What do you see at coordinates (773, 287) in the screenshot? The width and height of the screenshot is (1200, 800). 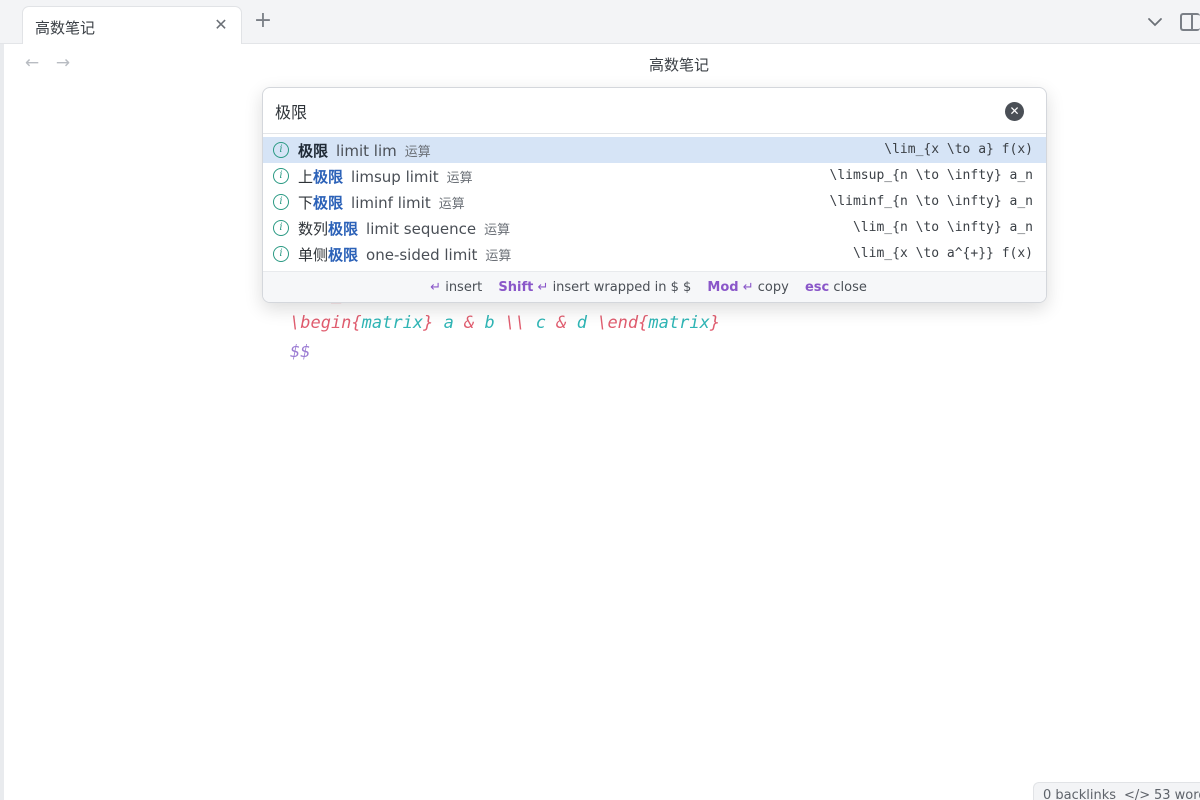 I see `footer-copy: copy` at bounding box center [773, 287].